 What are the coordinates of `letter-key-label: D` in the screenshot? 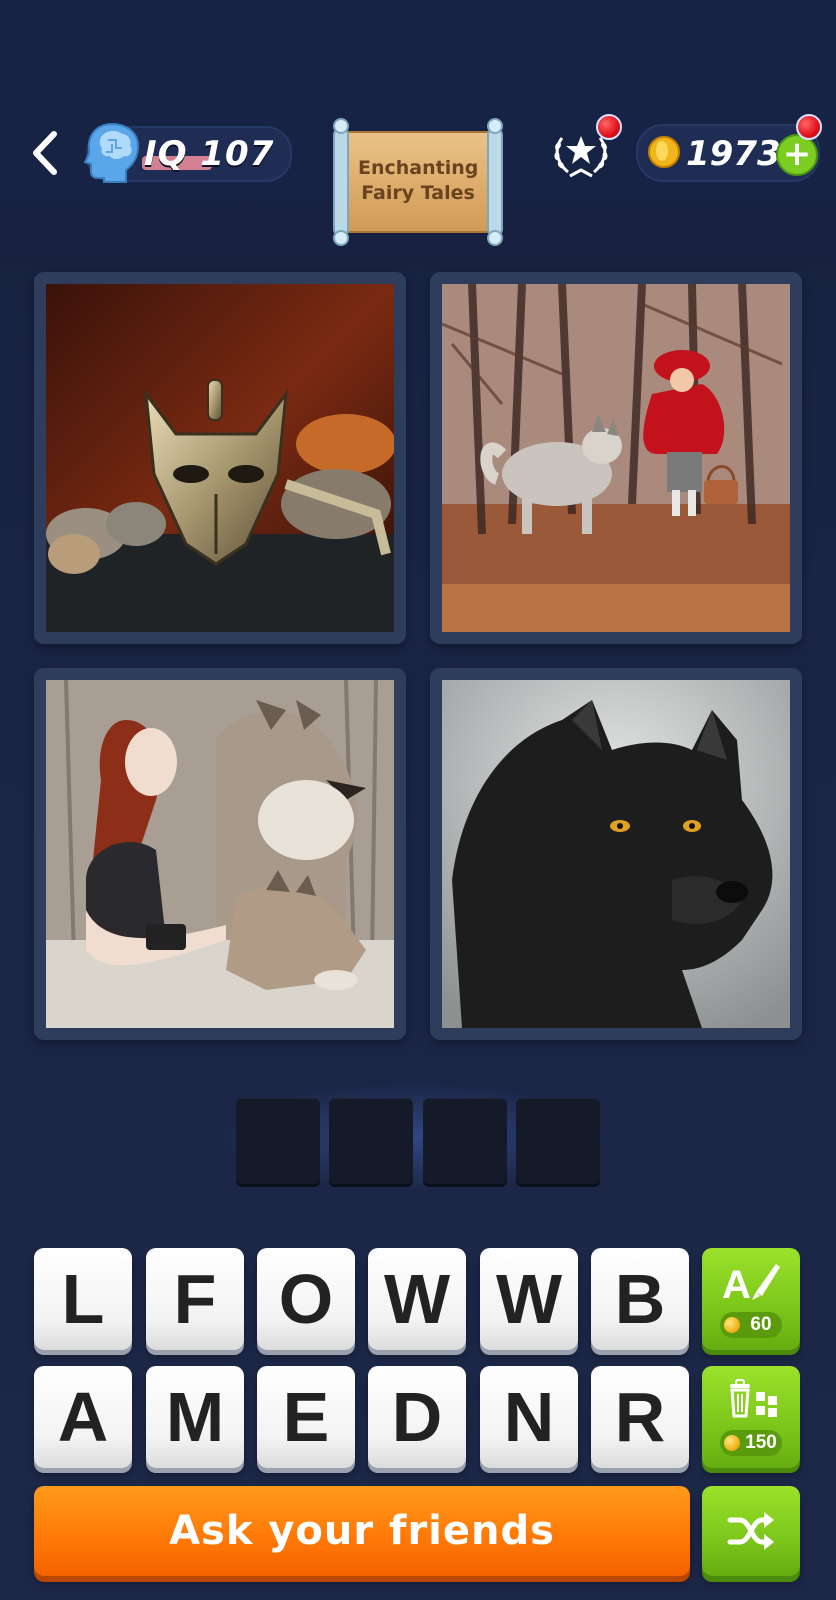 It's located at (417, 1417).